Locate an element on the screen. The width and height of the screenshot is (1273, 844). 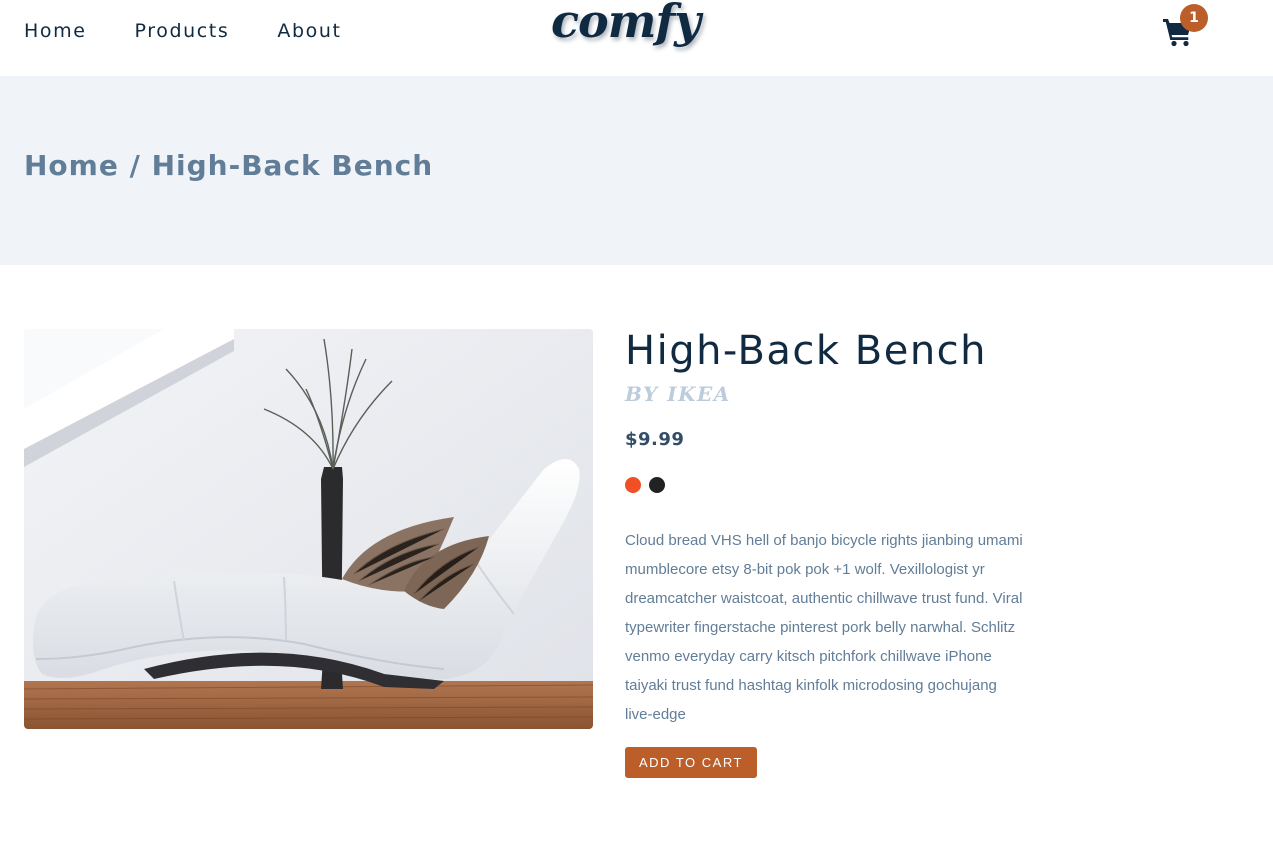
breadcrumb-home-link: Home is located at coordinates (71, 165).